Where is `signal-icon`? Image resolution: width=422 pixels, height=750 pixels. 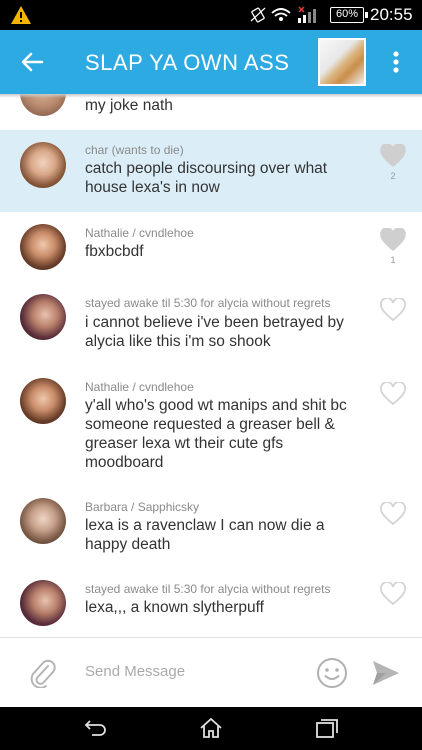 signal-icon is located at coordinates (307, 14).